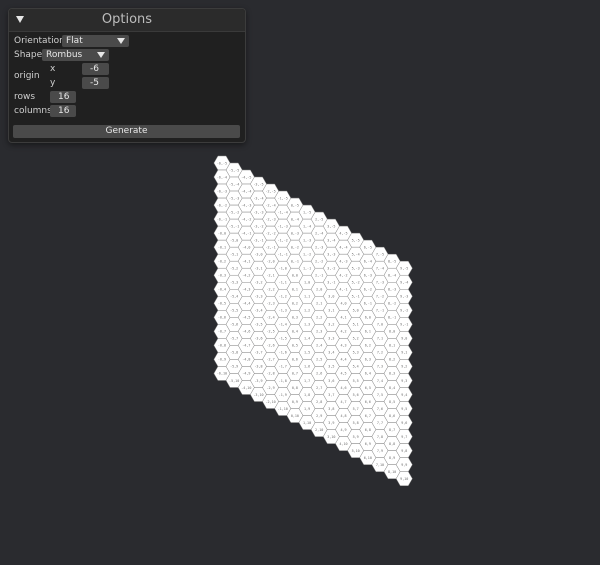 Image resolution: width=600 pixels, height=565 pixels. I want to click on hex-cell-label: 4,-4, so click(343, 247).